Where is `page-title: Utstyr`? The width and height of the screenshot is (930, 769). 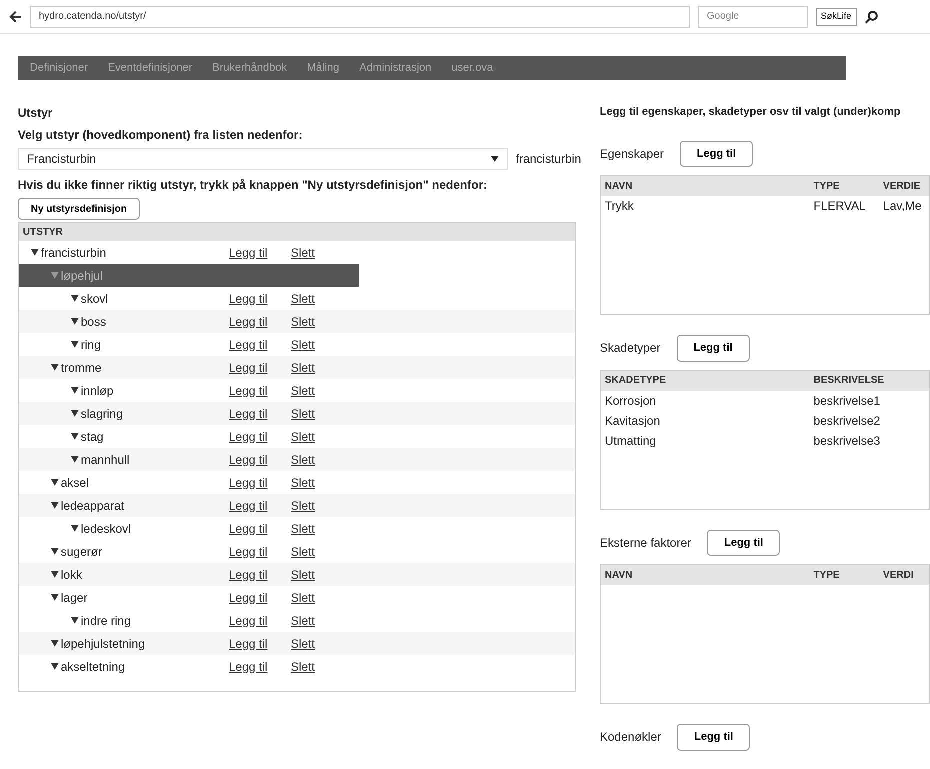
page-title: Utstyr is located at coordinates (36, 113).